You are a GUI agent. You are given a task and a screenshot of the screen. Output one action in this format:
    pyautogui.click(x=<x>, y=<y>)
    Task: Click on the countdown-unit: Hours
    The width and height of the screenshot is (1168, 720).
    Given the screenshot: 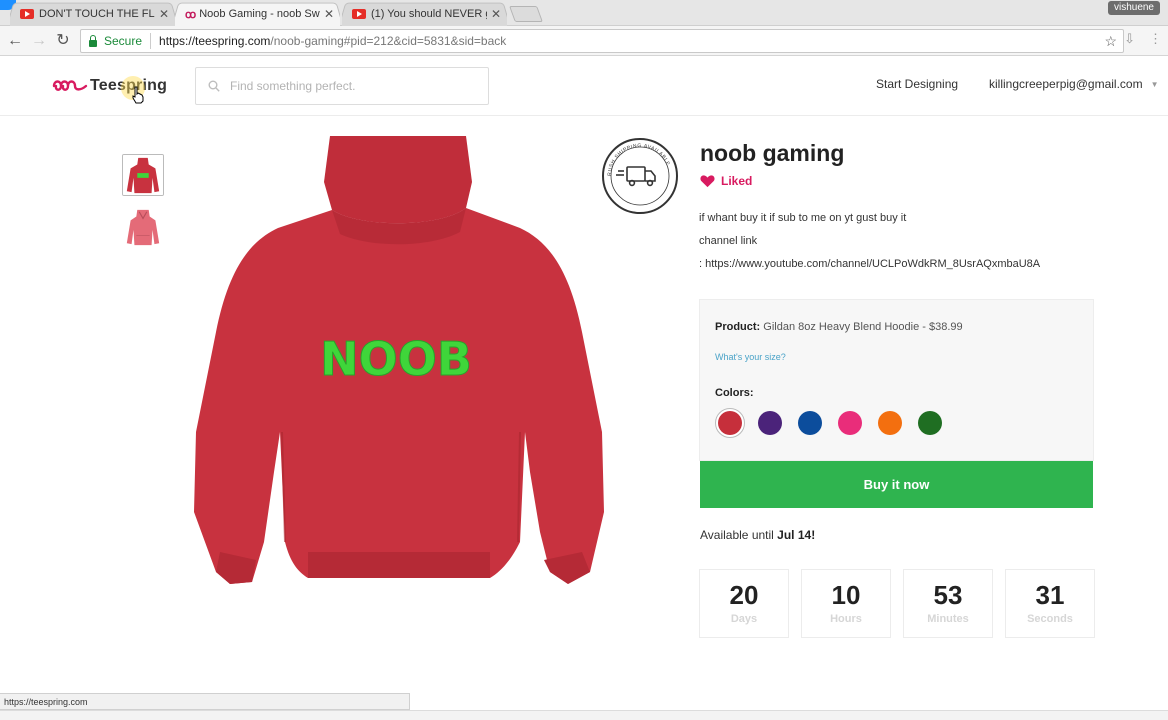 What is the action you would take?
    pyautogui.click(x=846, y=619)
    